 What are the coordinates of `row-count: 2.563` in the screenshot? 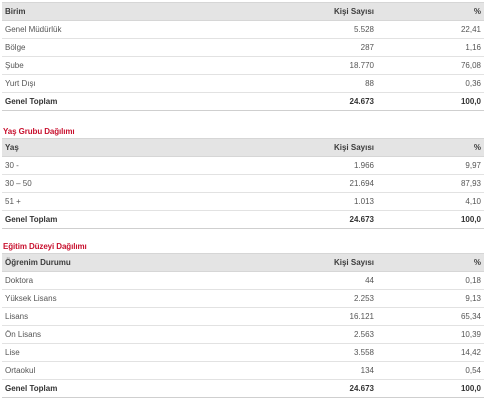 It's located at (327, 334).